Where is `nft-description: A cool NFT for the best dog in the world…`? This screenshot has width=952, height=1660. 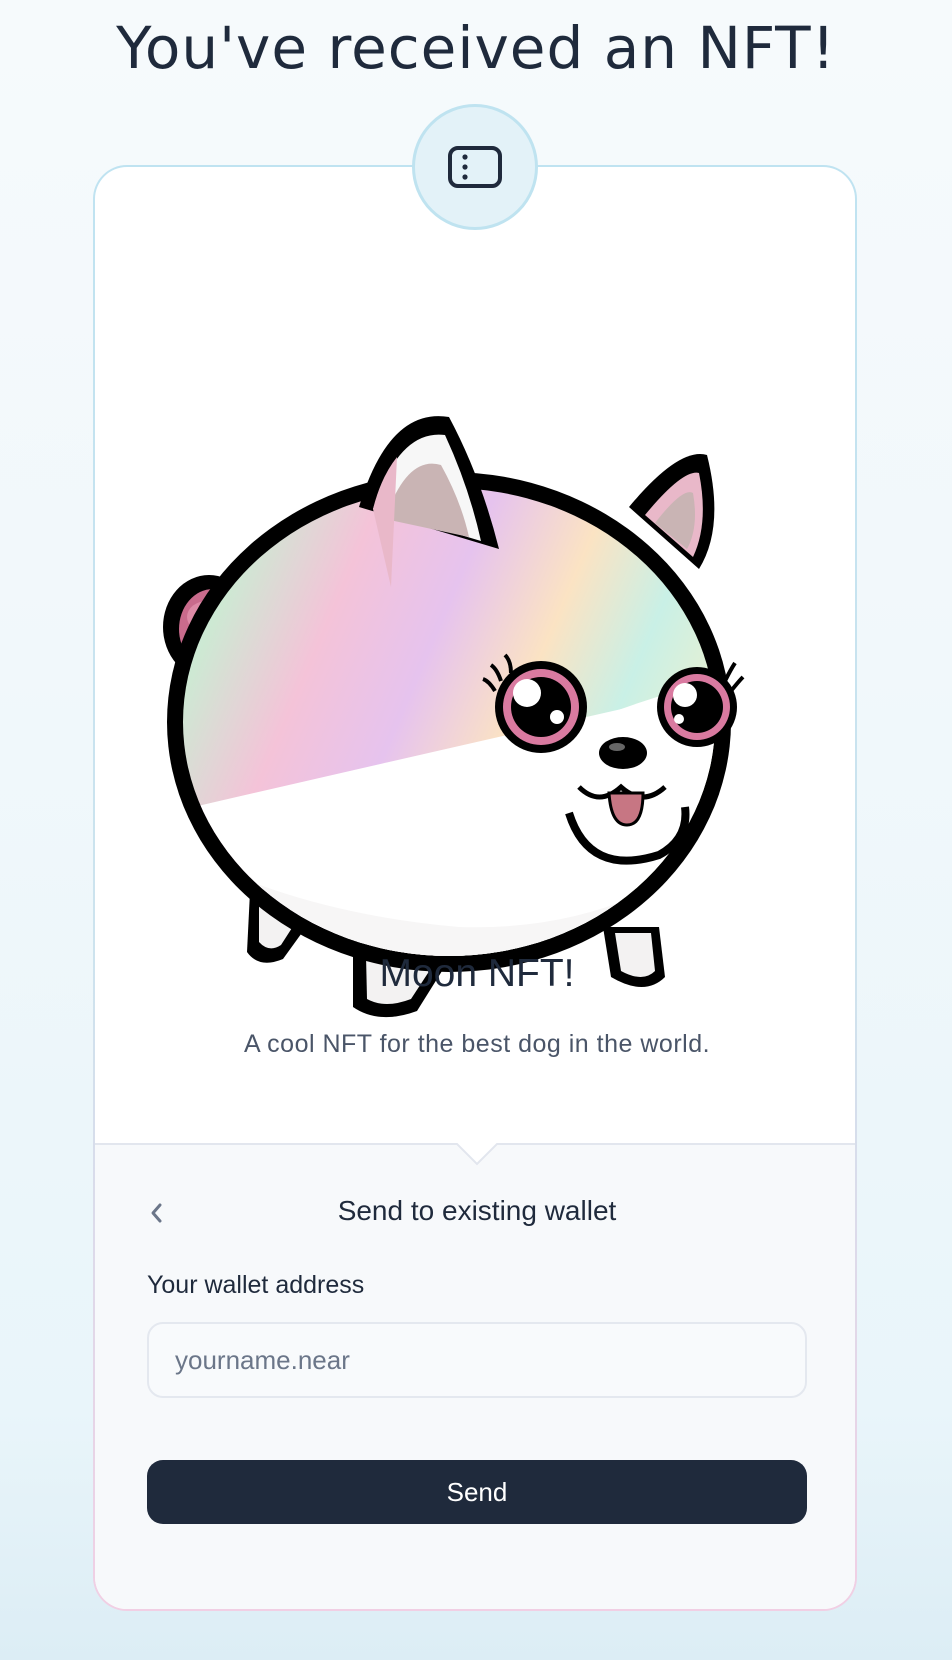 nft-description: A cool NFT for the best dog in the world… is located at coordinates (477, 1044).